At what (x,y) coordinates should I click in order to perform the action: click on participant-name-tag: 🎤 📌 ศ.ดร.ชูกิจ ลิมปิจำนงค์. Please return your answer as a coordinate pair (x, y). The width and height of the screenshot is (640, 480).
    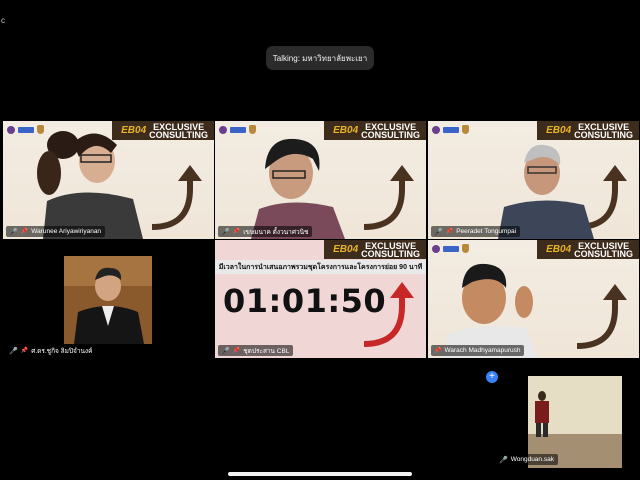
    Looking at the image, I should click on (51, 350).